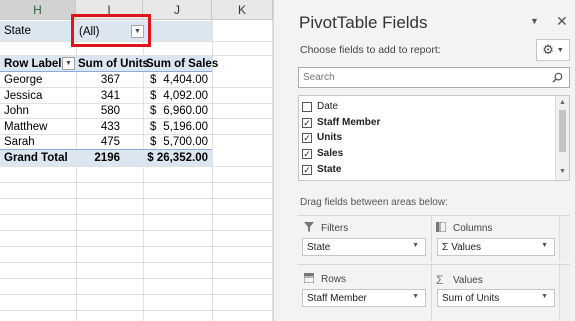 This screenshot has height=321, width=575. I want to click on sales-value: 5,196.00, so click(185, 126).